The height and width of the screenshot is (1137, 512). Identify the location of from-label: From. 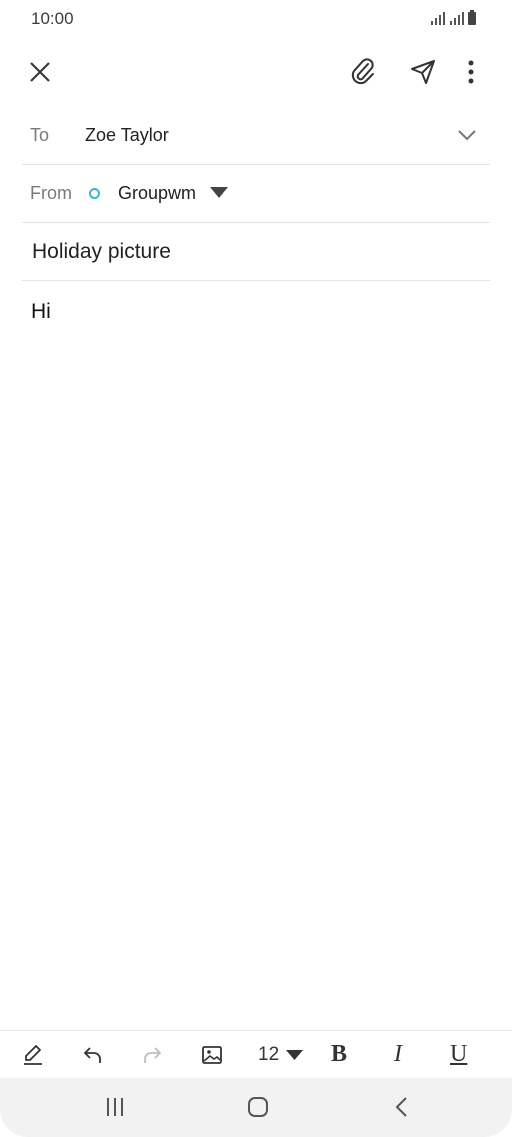
(51, 193).